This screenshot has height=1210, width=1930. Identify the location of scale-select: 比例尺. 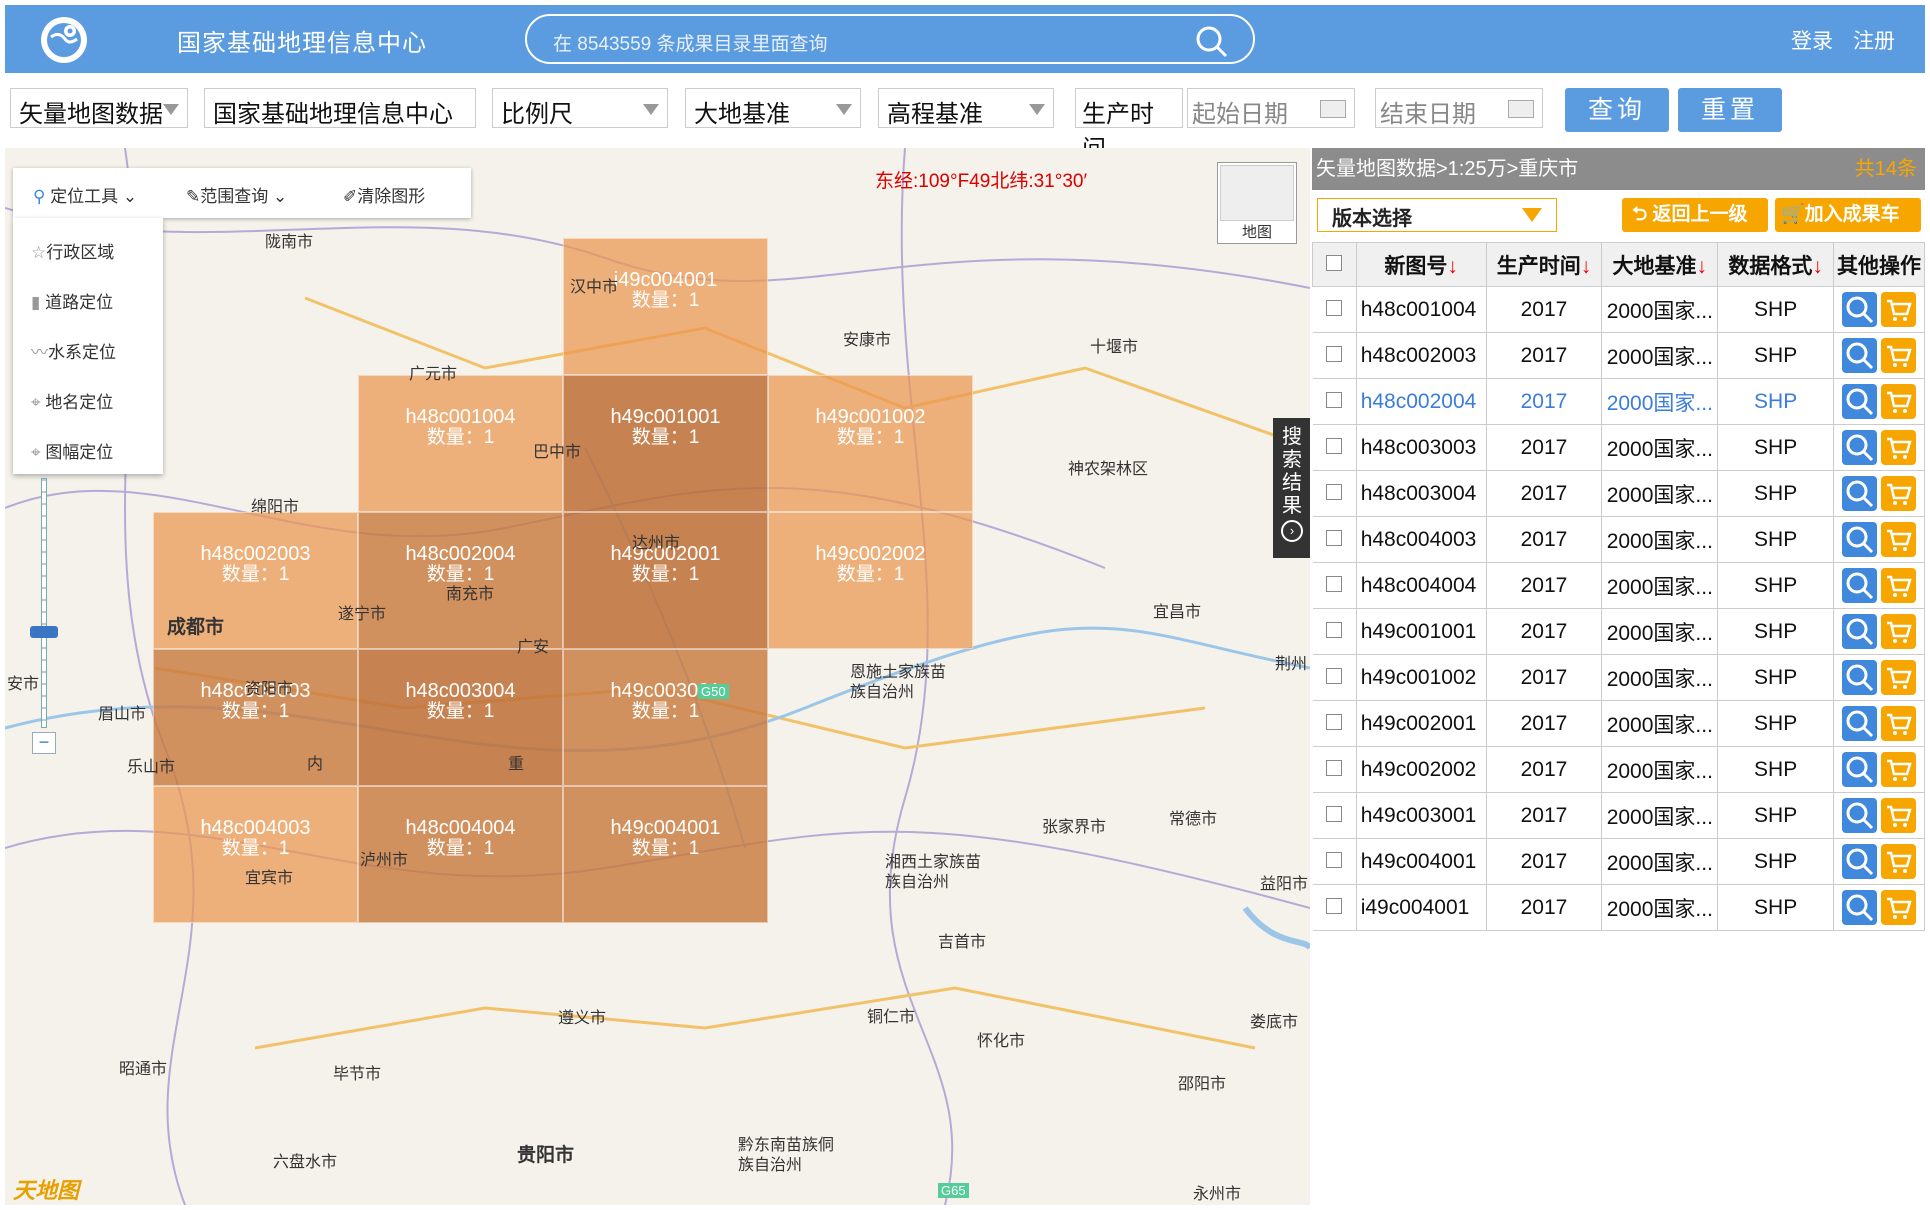
(580, 108).